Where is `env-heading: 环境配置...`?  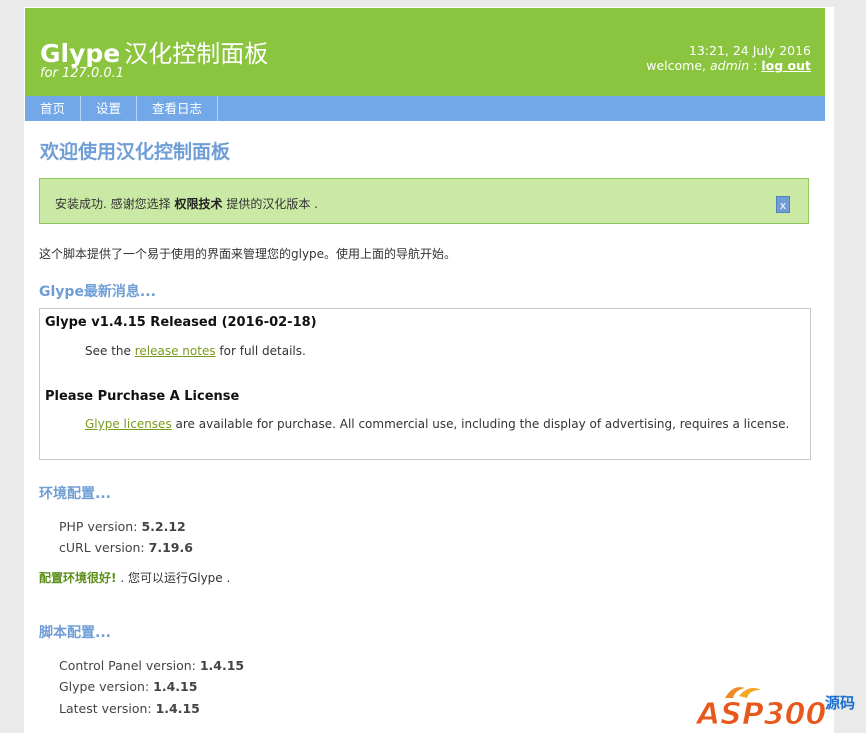
env-heading: 环境配置... is located at coordinates (75, 494).